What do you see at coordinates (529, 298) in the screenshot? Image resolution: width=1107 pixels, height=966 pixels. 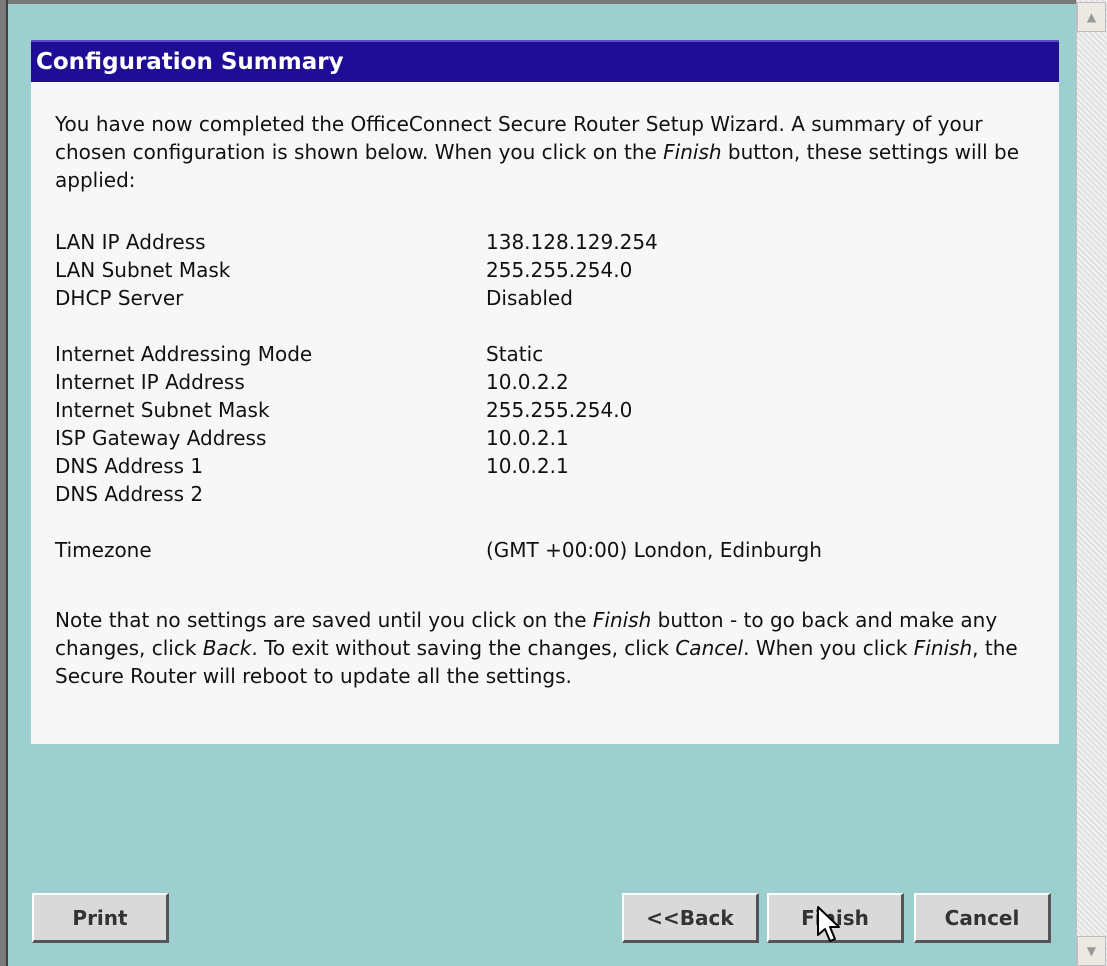 I see `setting-value: Disabled` at bounding box center [529, 298].